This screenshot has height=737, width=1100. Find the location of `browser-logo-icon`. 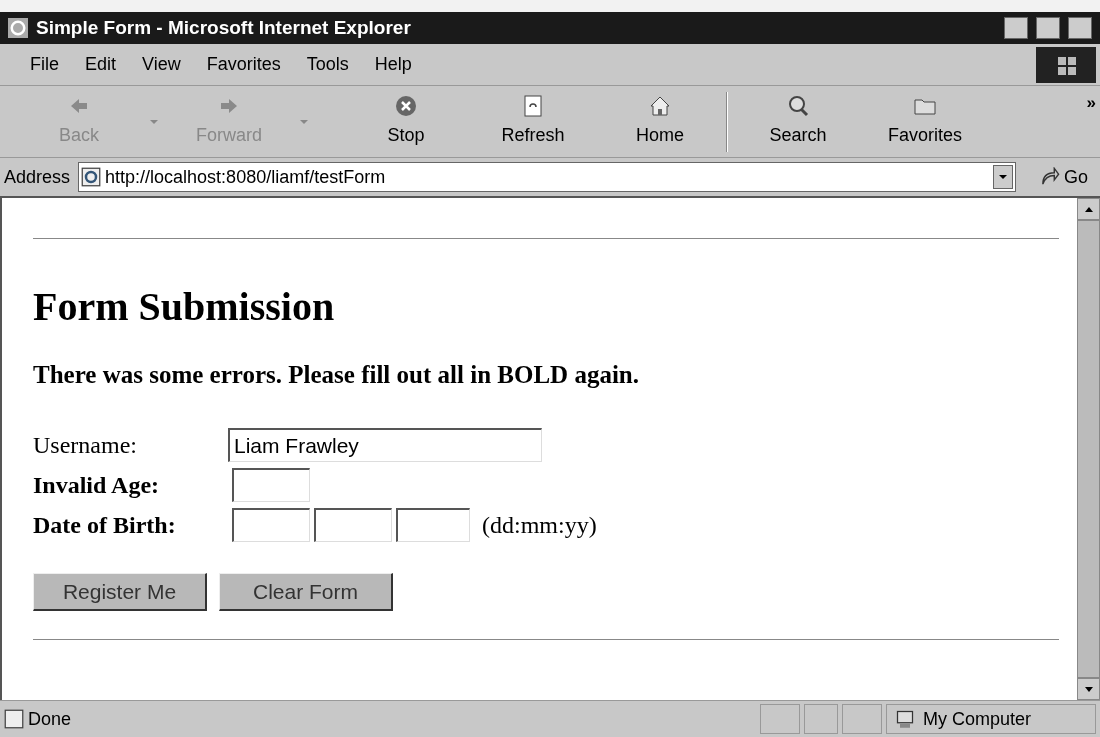

browser-logo-icon is located at coordinates (18, 28).